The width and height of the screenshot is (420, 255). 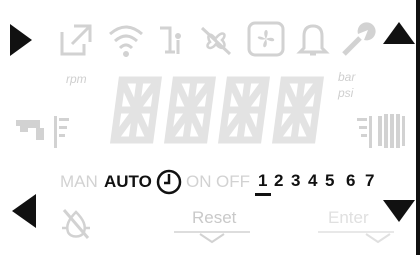 I want to click on mode-off: OFF, so click(x=233, y=182).